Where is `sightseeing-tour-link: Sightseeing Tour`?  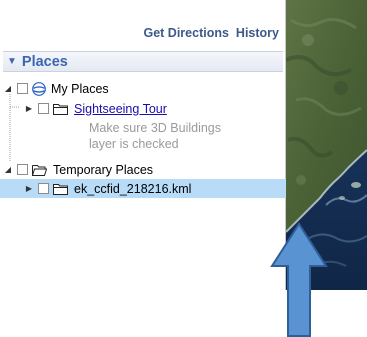
sightseeing-tour-link: Sightseeing Tour is located at coordinates (120, 109).